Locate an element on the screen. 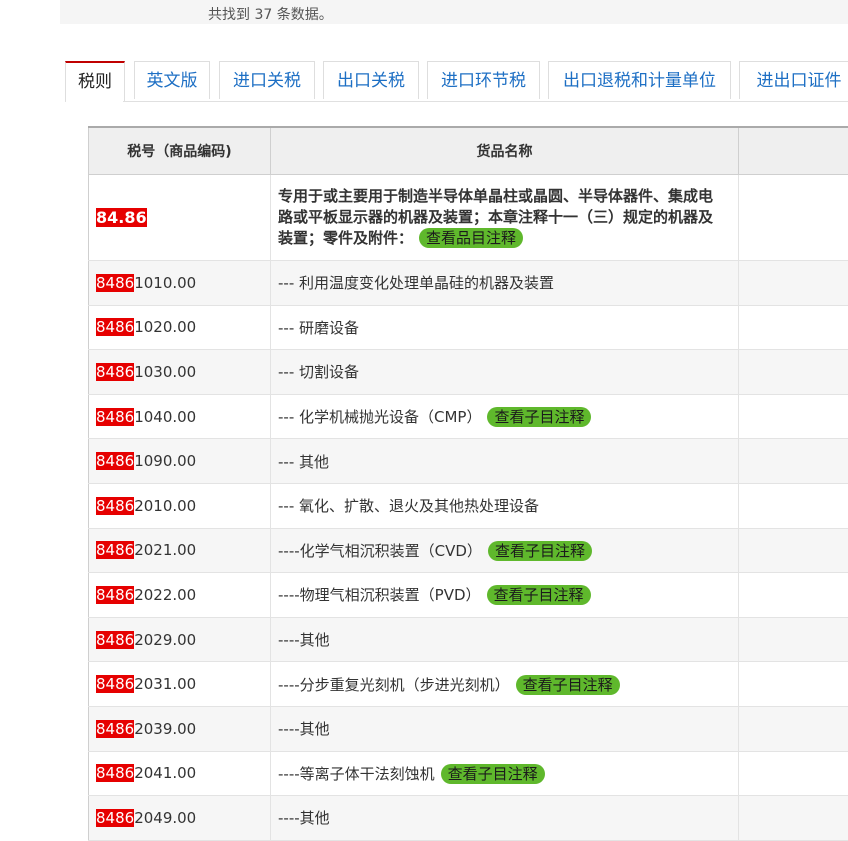 The image size is (848, 841). tab-bar: 税则 英文版 进口关税 出口关税 进口环节税 出口退税和计量单位 进出口证件 is located at coordinates (456, 81).